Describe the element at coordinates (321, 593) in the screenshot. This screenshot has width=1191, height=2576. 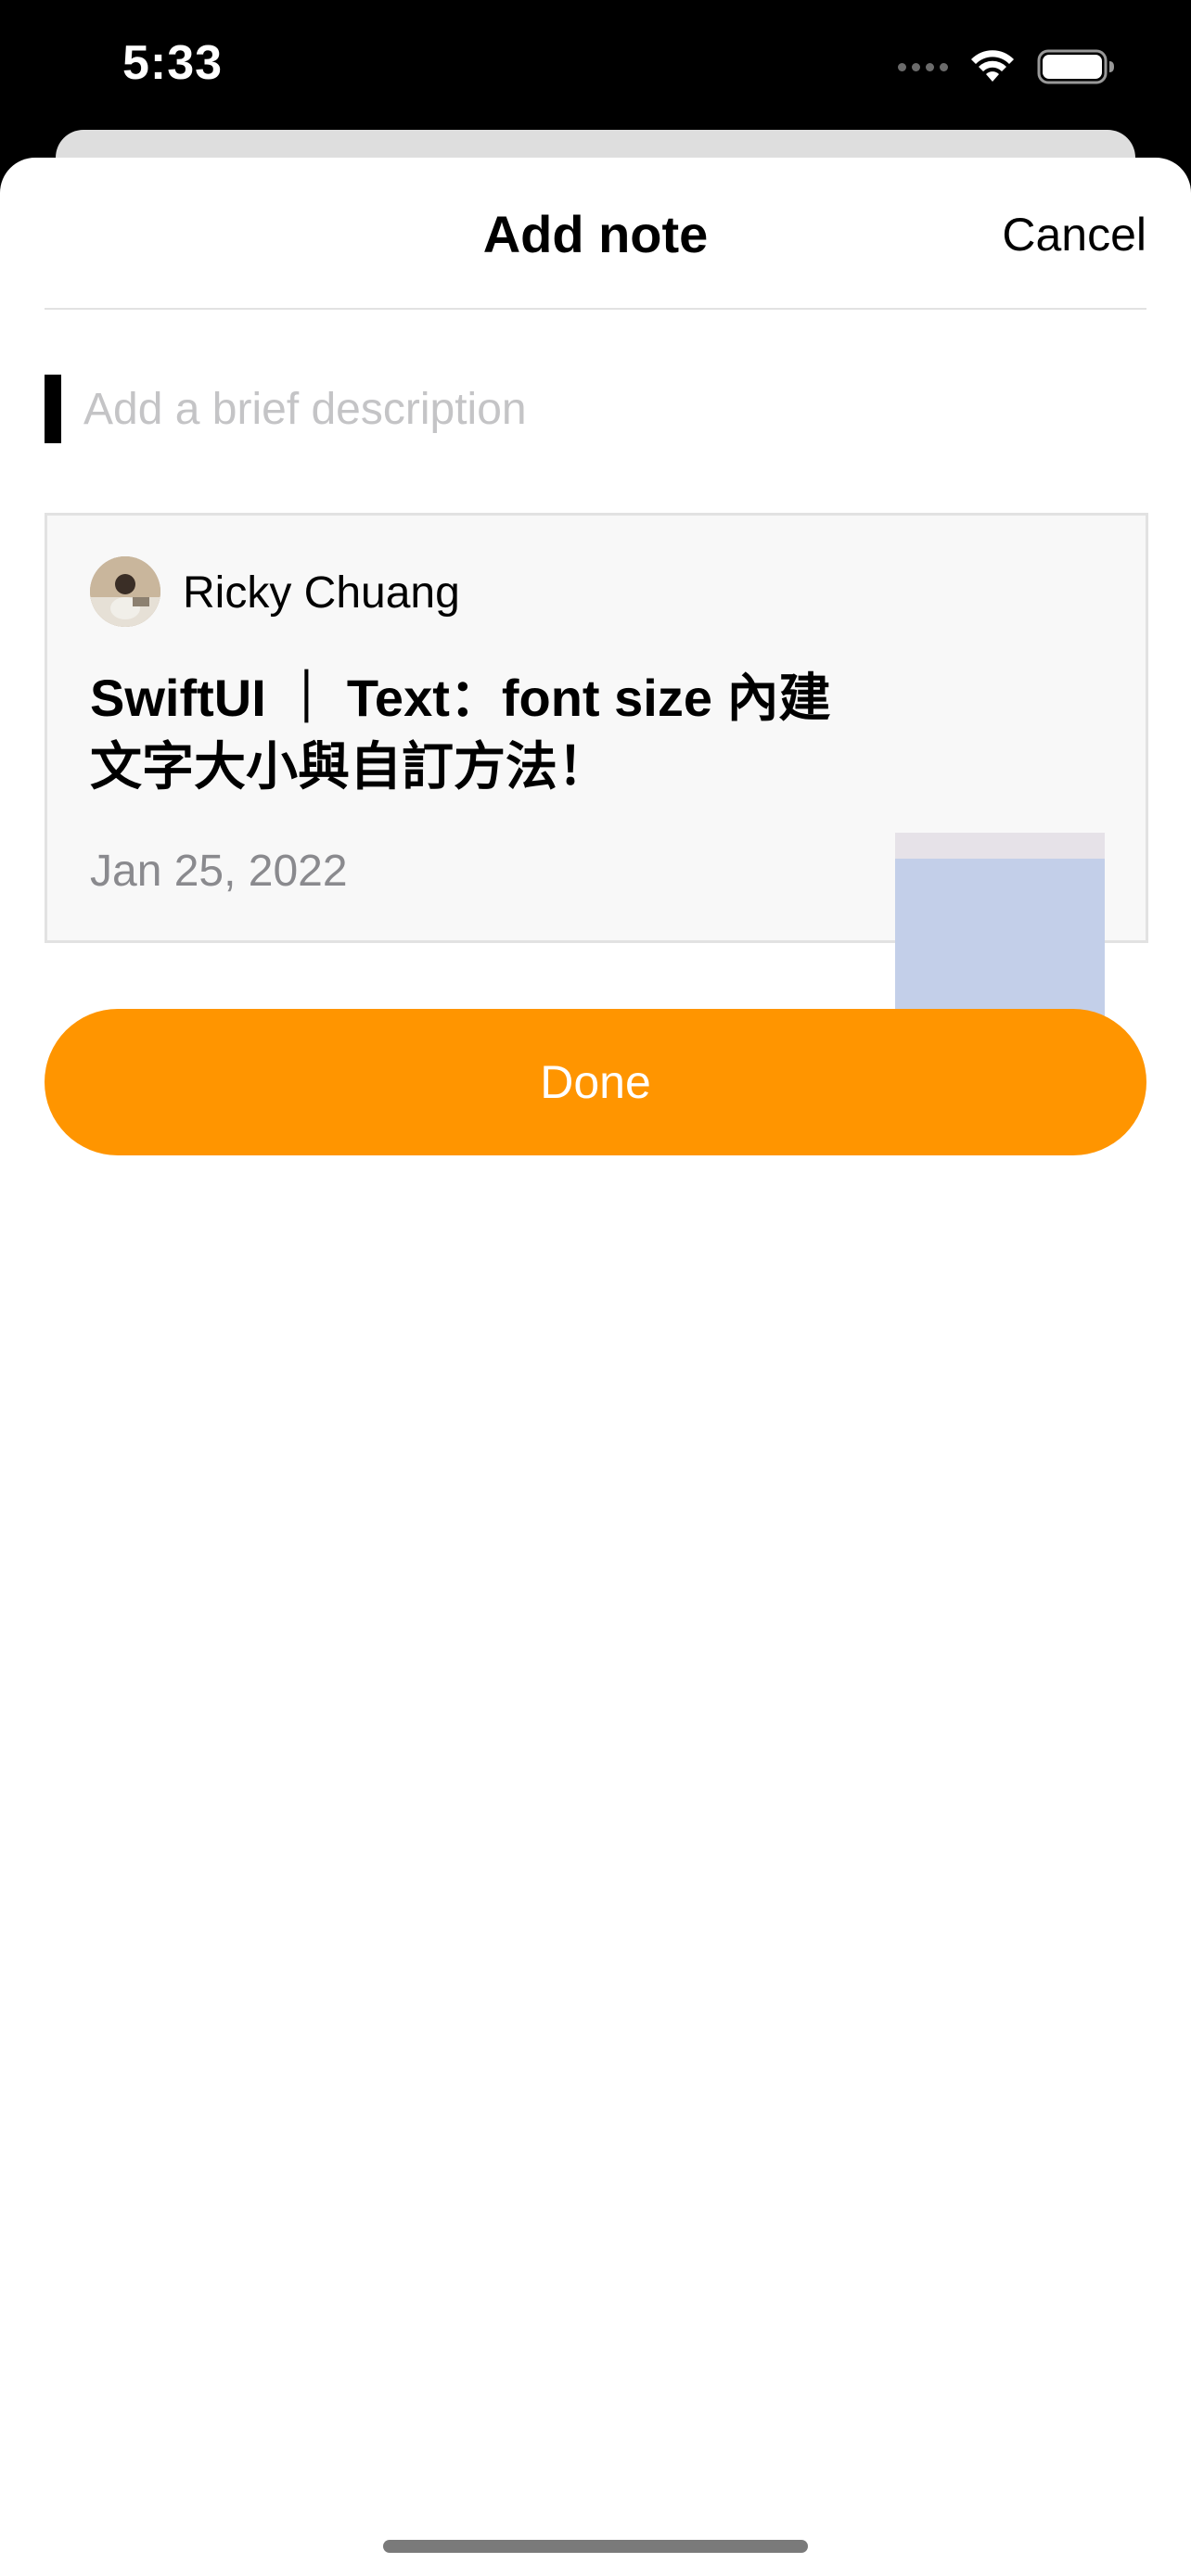
I see `author-name: Ricky Chuang` at that location.